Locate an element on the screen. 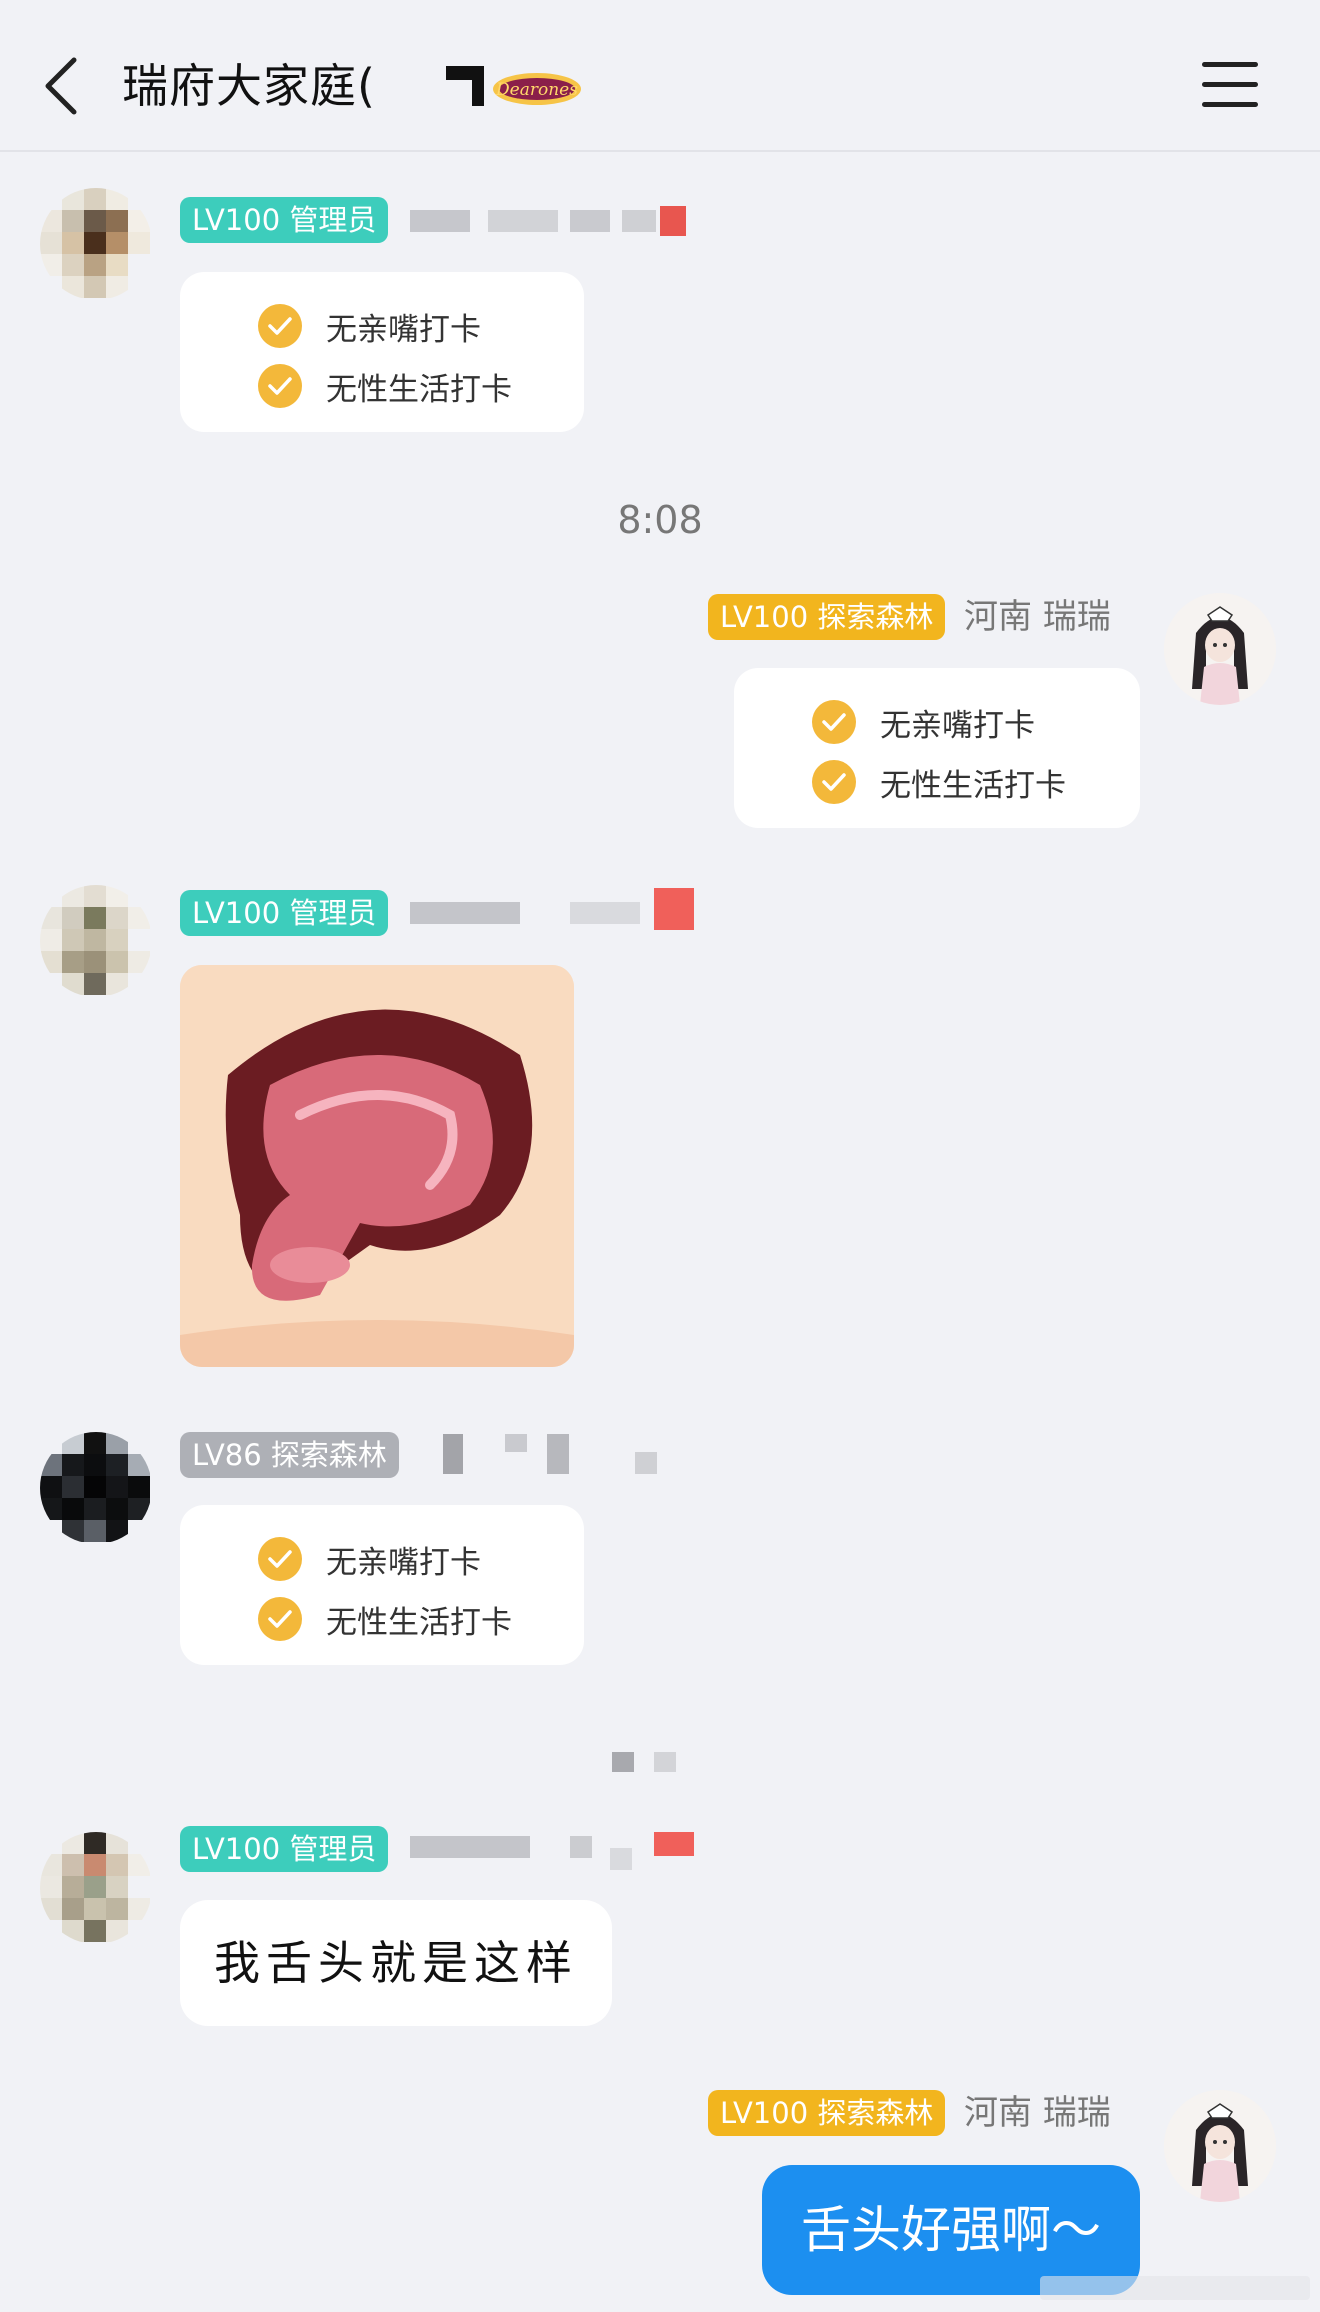 The height and width of the screenshot is (2312, 1320). tongue-sticker-image is located at coordinates (377, 1166).